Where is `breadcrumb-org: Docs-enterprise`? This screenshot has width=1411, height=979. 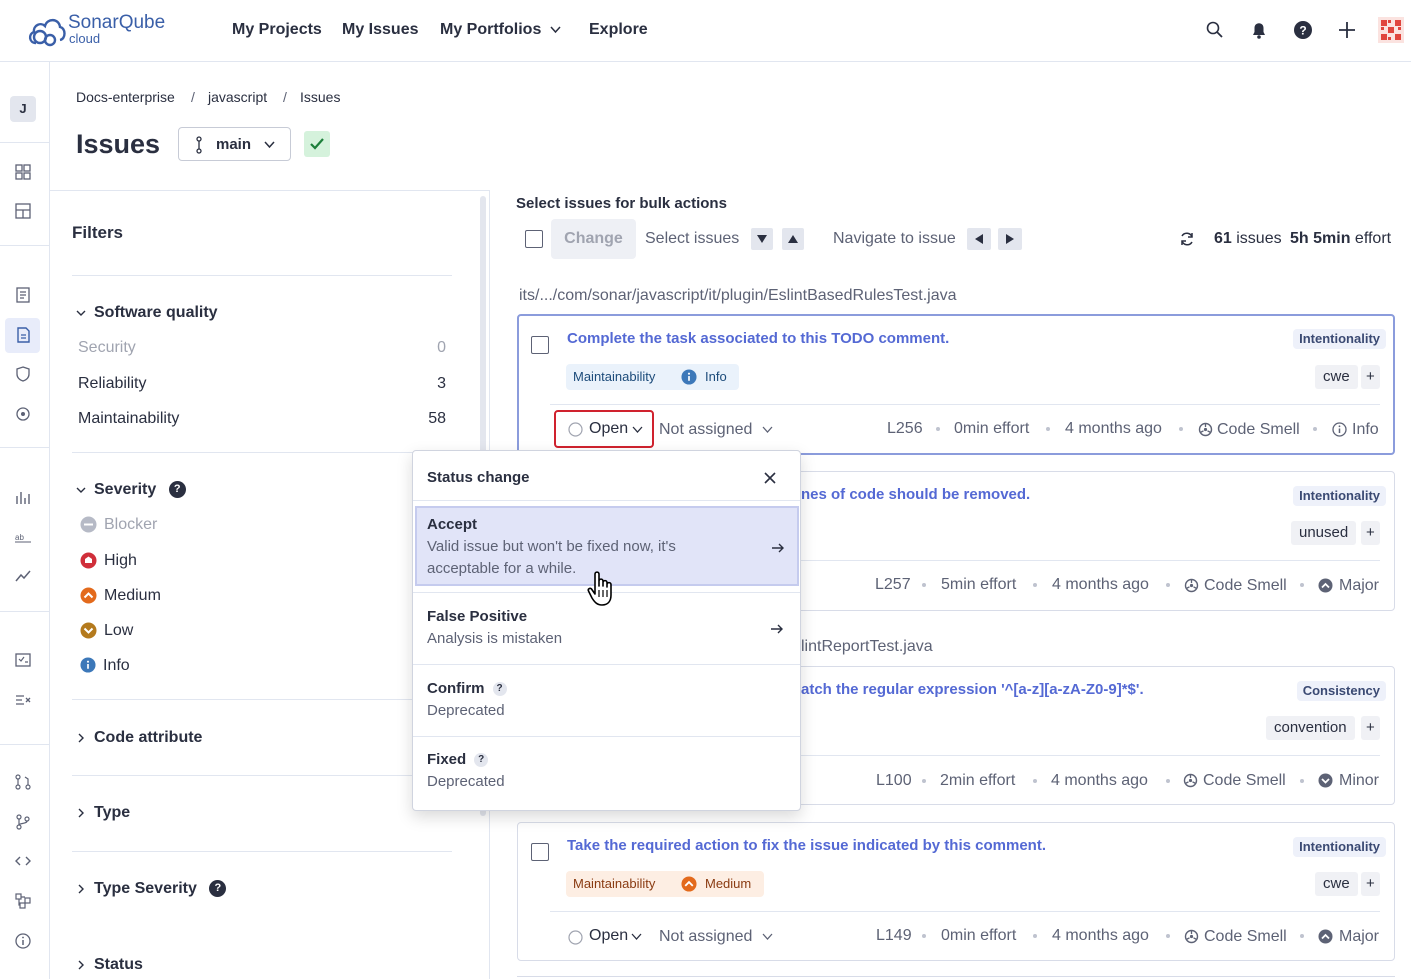 breadcrumb-org: Docs-enterprise is located at coordinates (125, 97).